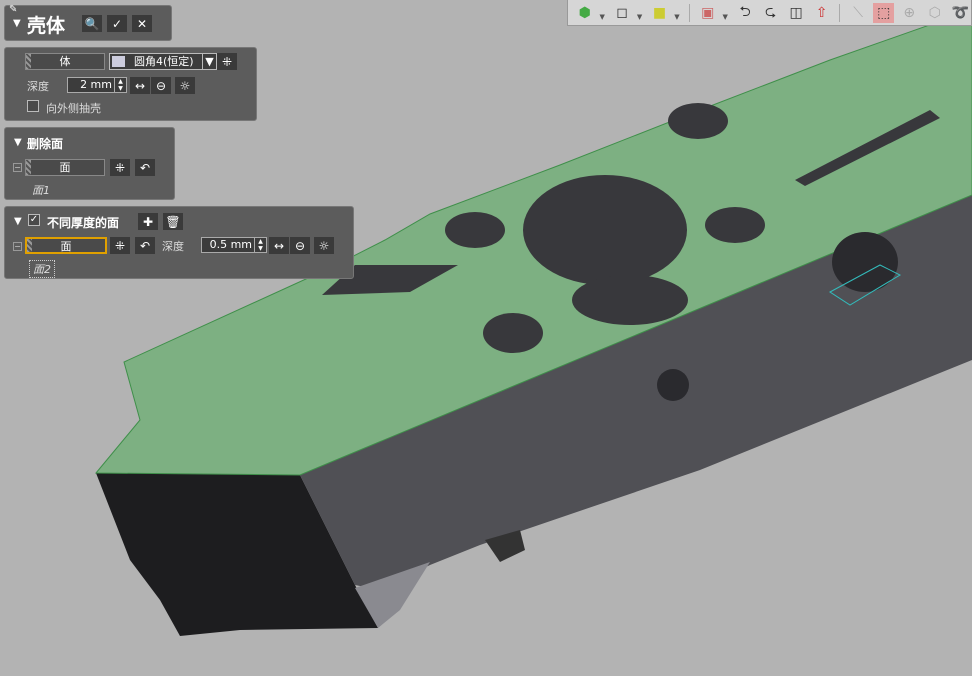 The image size is (972, 676). I want to click on body-field: 体, so click(65, 61).